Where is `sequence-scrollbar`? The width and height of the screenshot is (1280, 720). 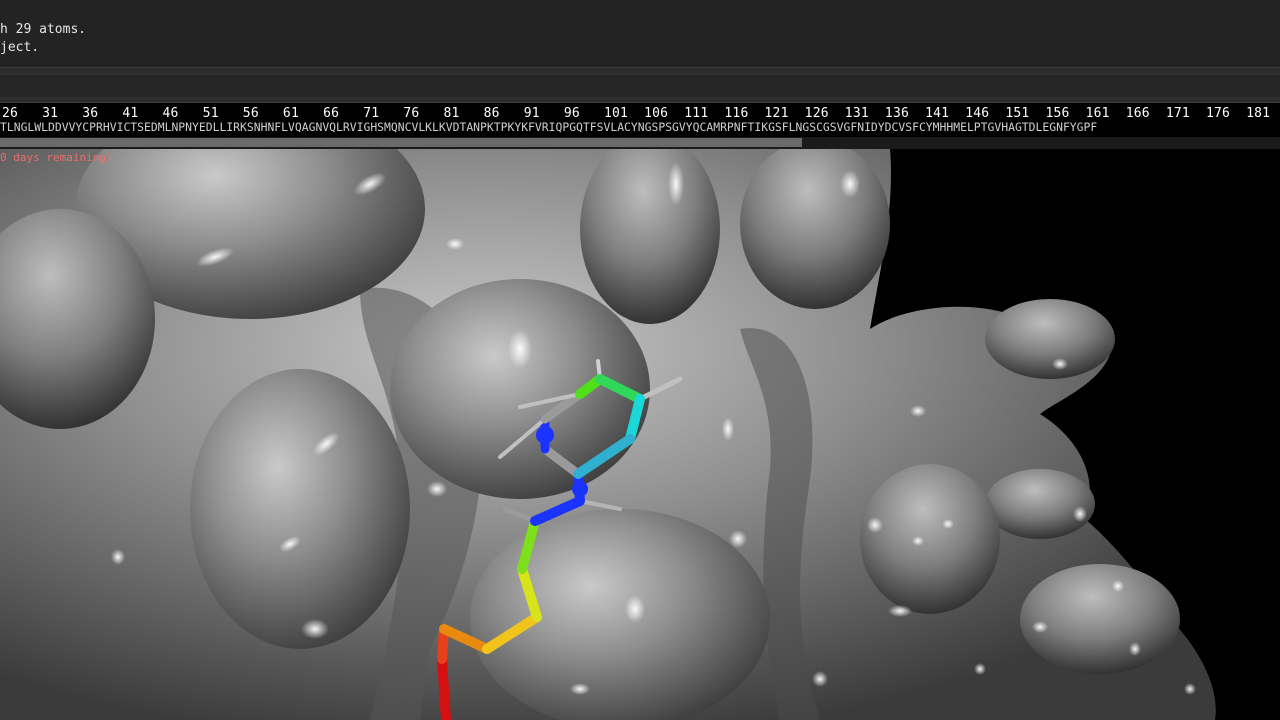
sequence-scrollbar is located at coordinates (640, 143).